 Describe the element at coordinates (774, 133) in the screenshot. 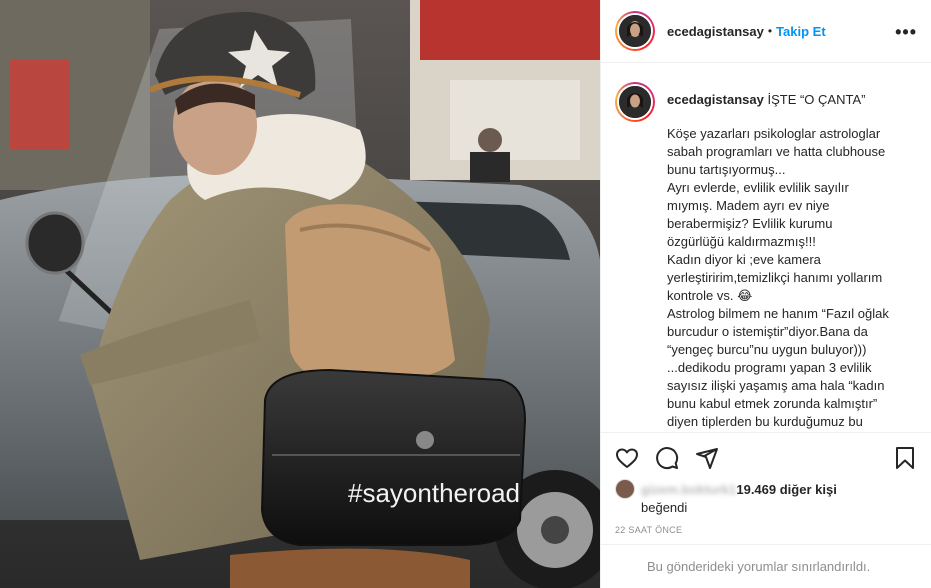

I see `caption-line: Köşe yazarları psikologlar astrologlar` at that location.